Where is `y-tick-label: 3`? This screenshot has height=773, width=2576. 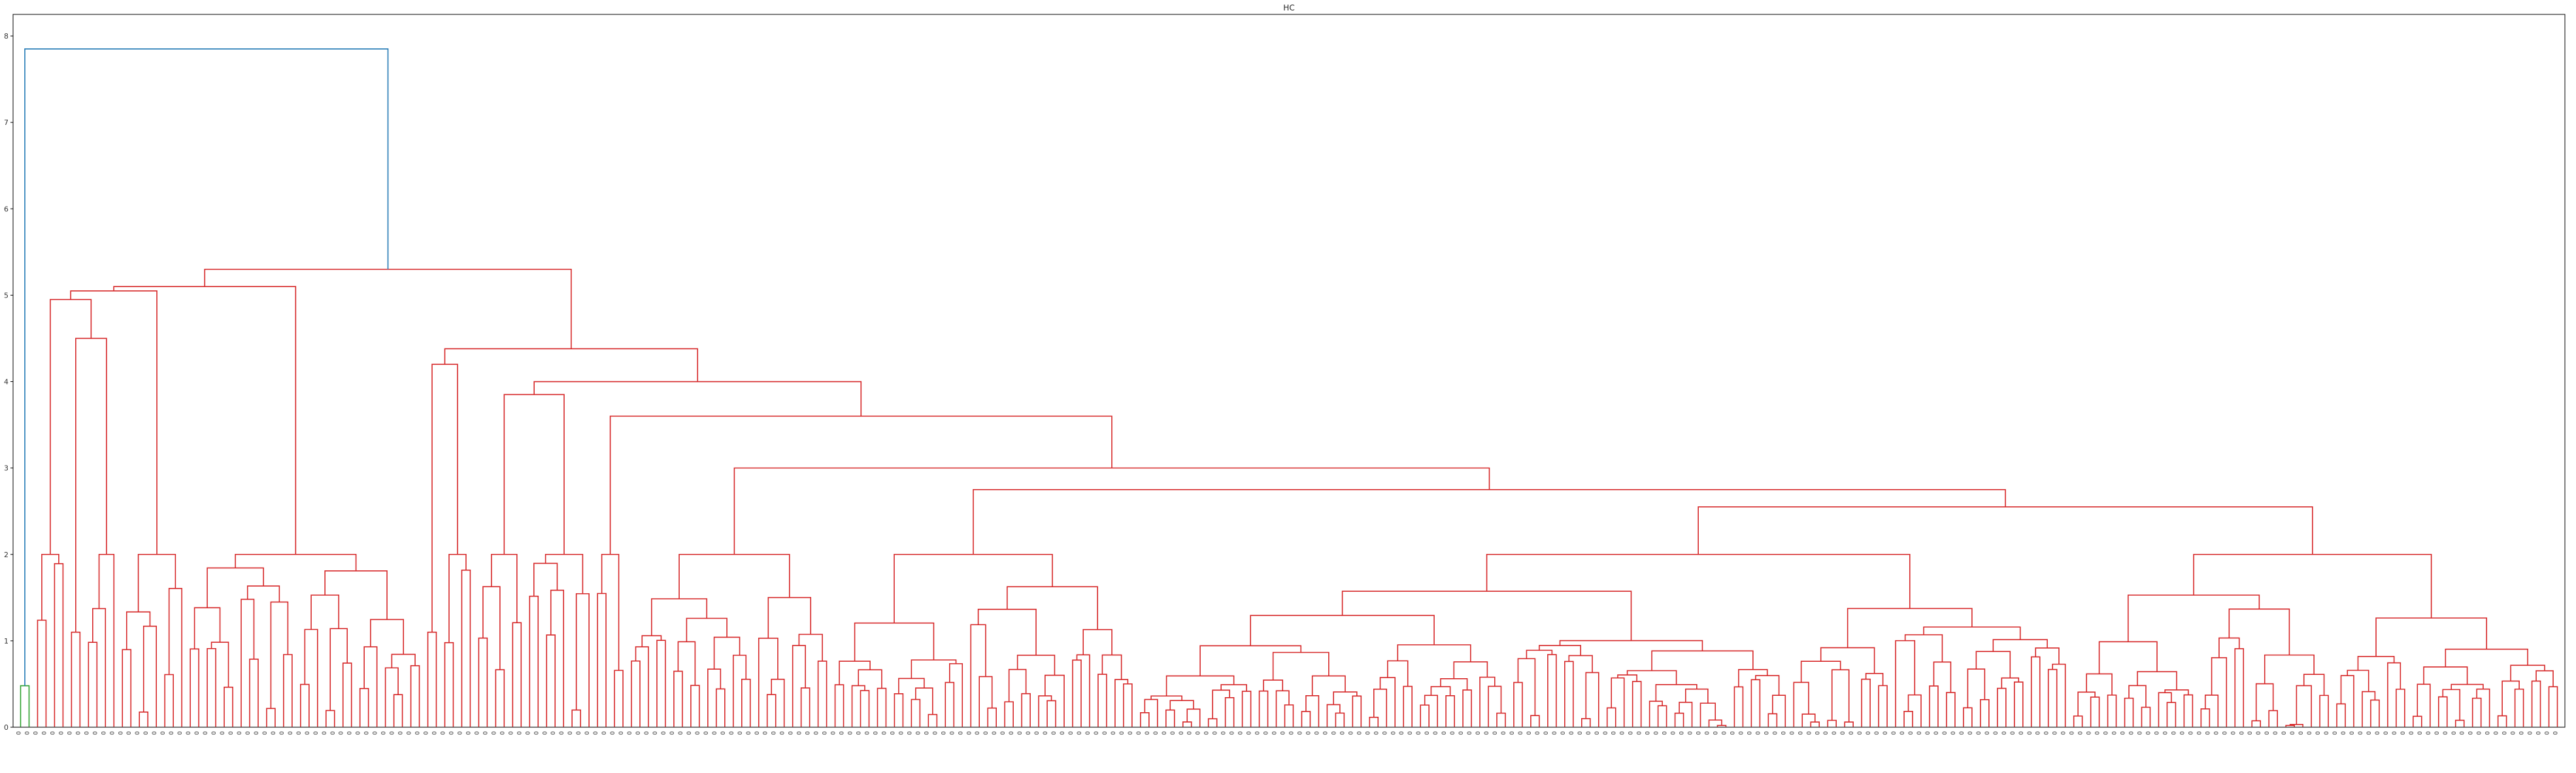
y-tick-label: 3 is located at coordinates (6, 468).